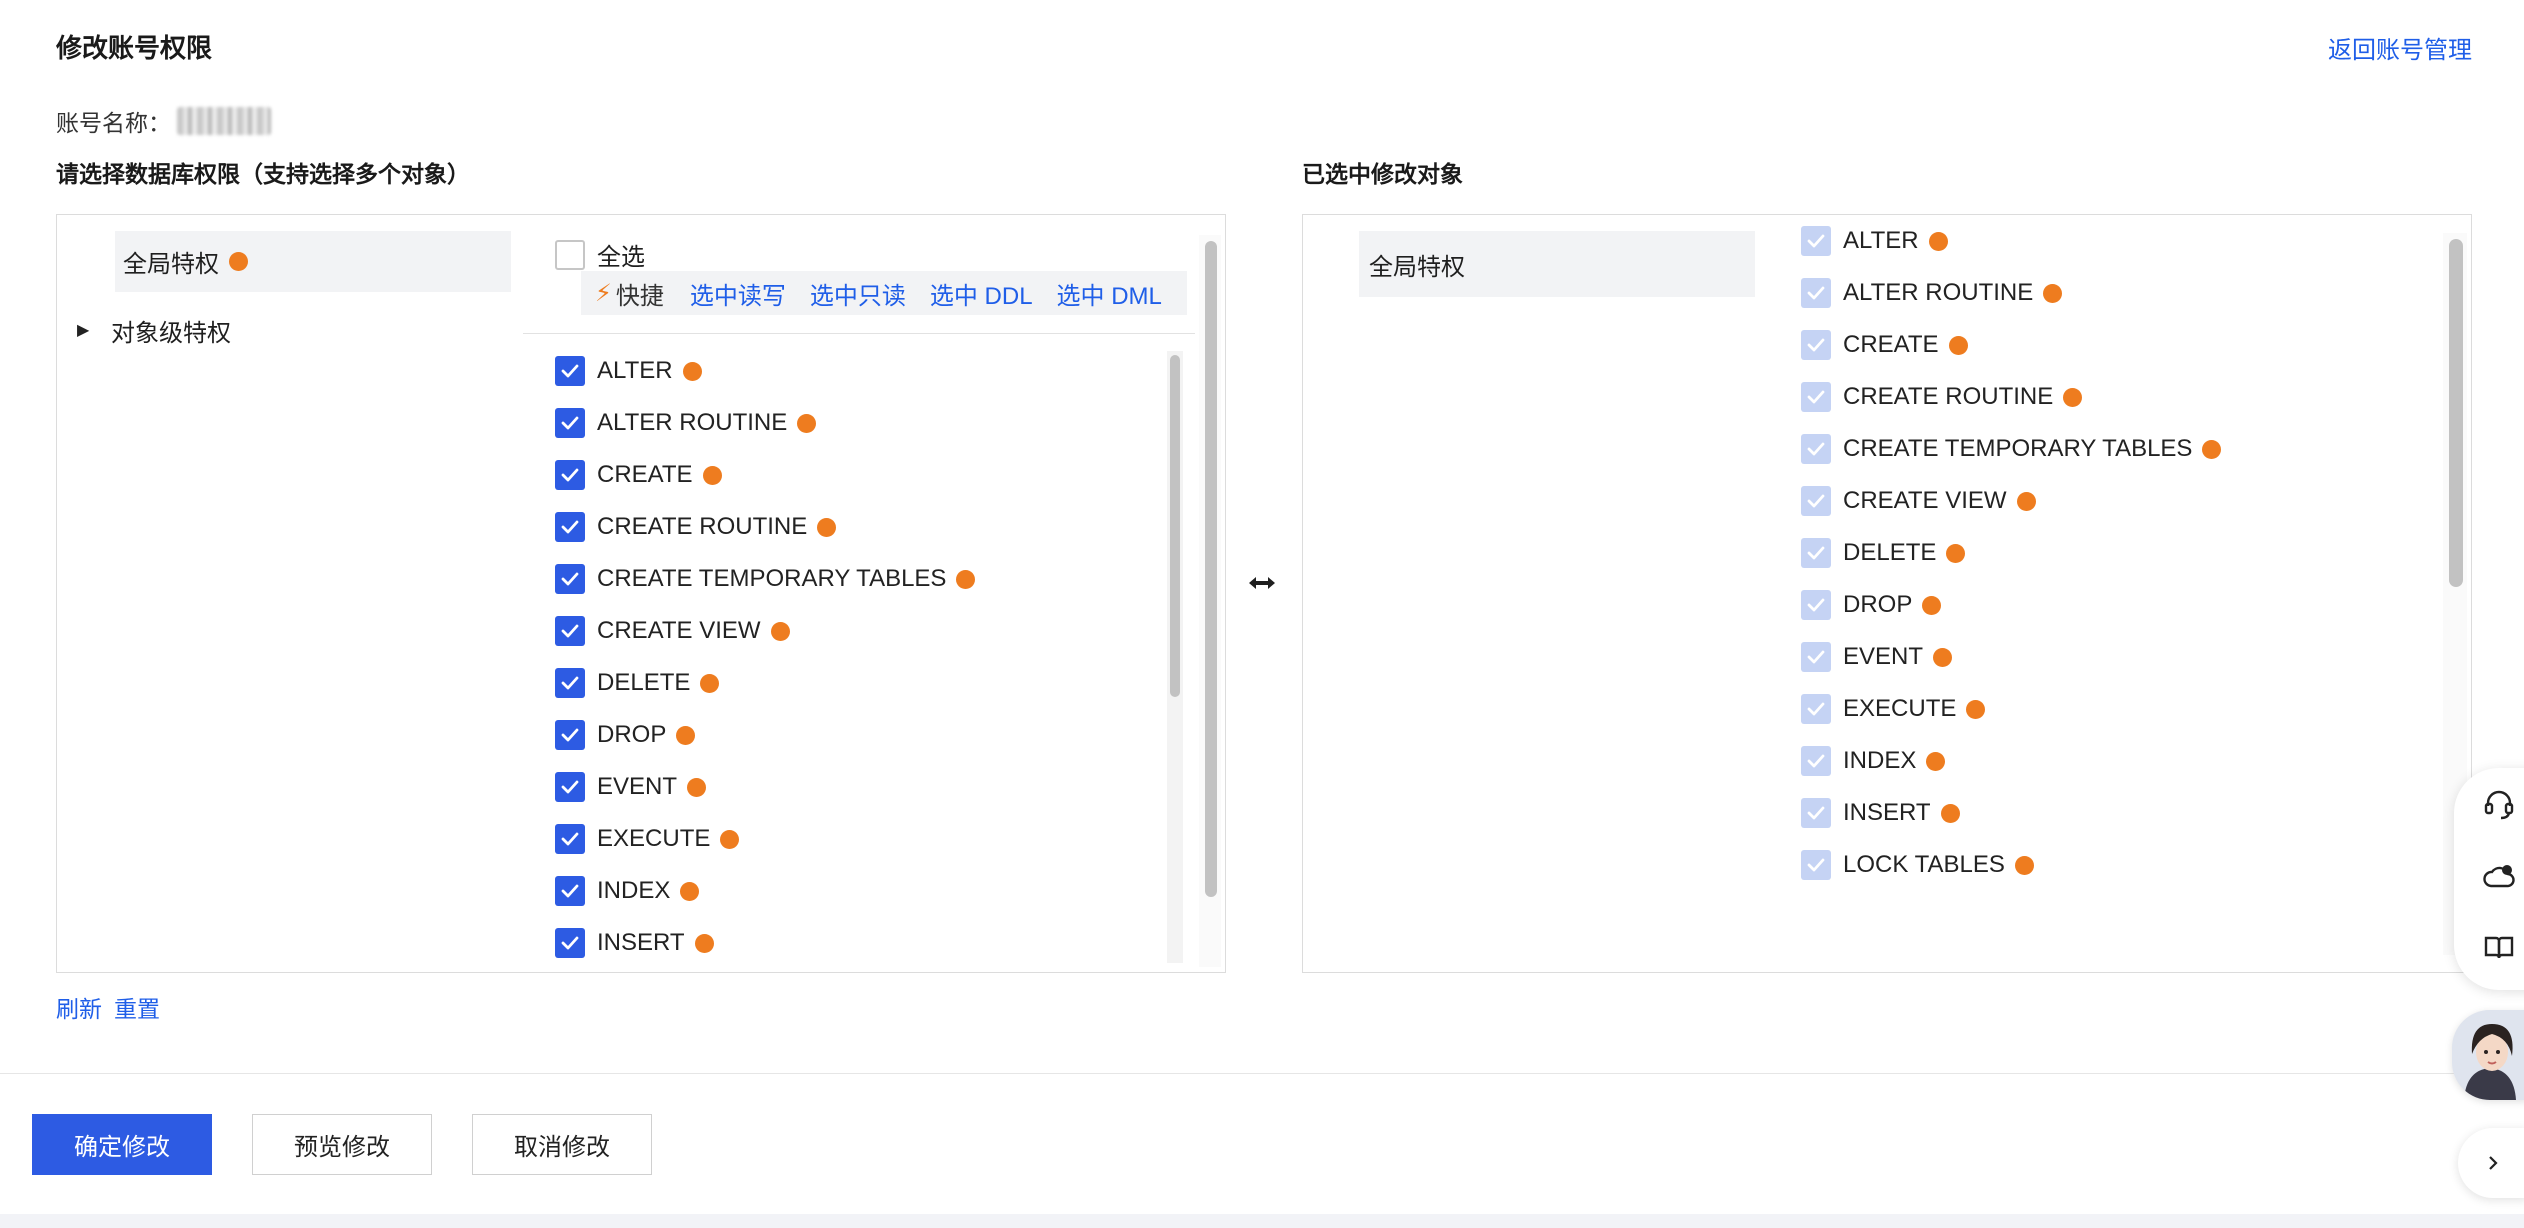 The width and height of the screenshot is (2524, 1228). What do you see at coordinates (2491, 1163) in the screenshot?
I see `expand-toolbar-button` at bounding box center [2491, 1163].